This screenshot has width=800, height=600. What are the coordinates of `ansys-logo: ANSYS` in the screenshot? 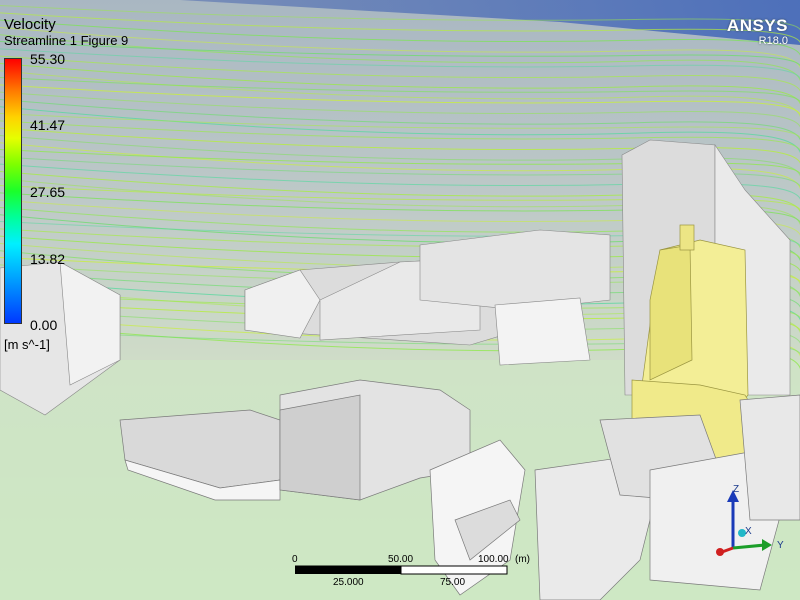 It's located at (757, 25).